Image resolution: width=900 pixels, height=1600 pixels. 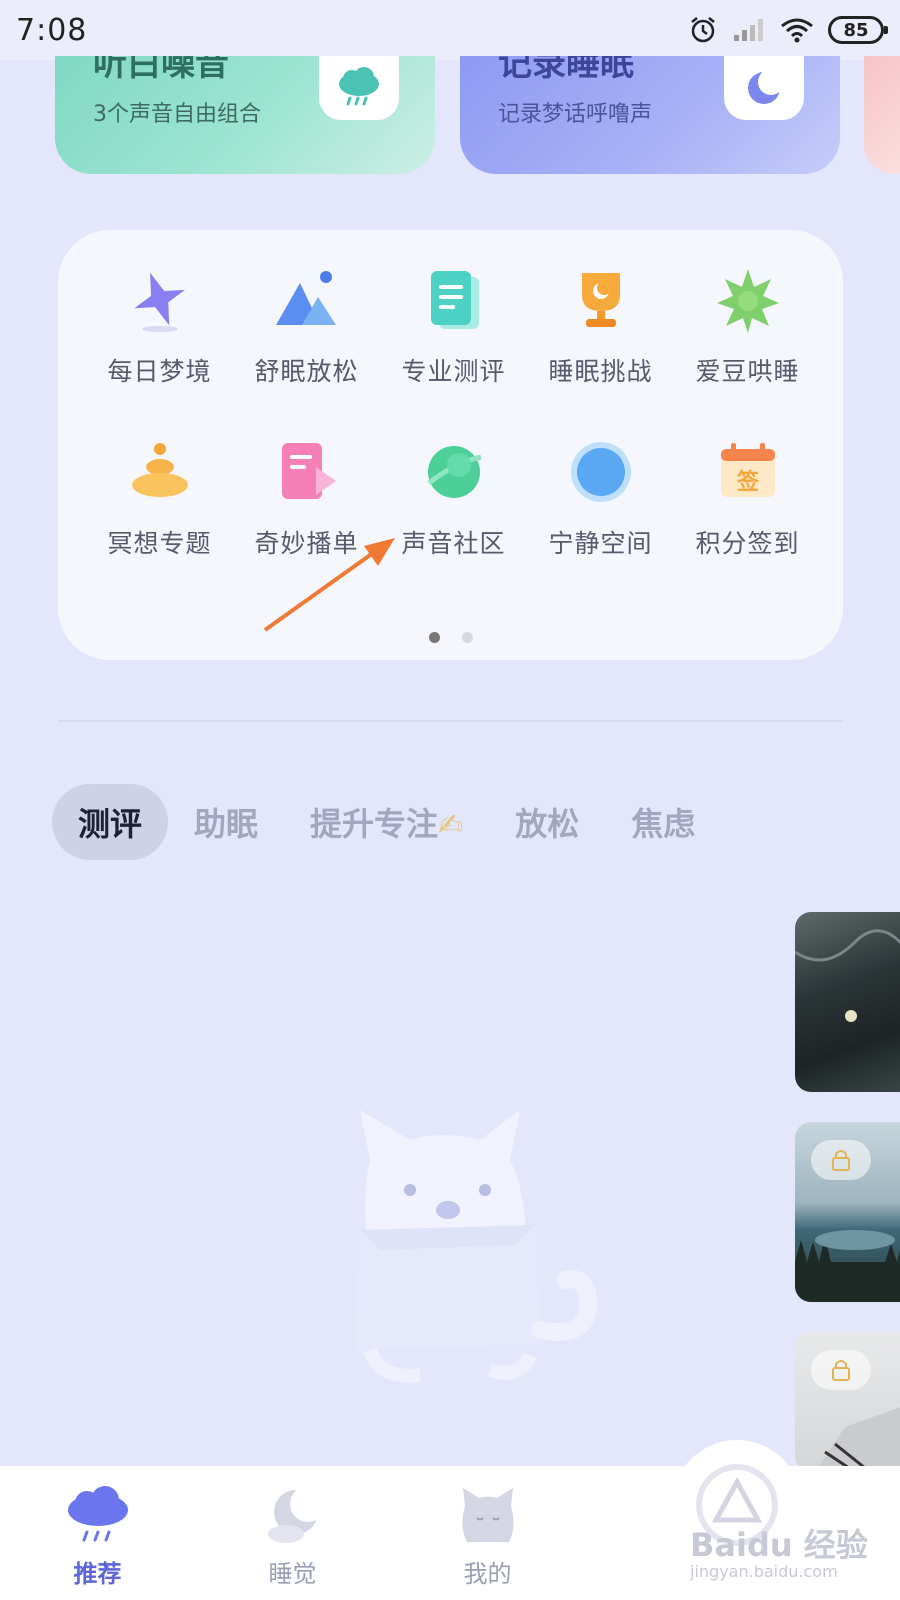 I want to click on grid-item-label: 冥想专题, so click(x=159, y=543).